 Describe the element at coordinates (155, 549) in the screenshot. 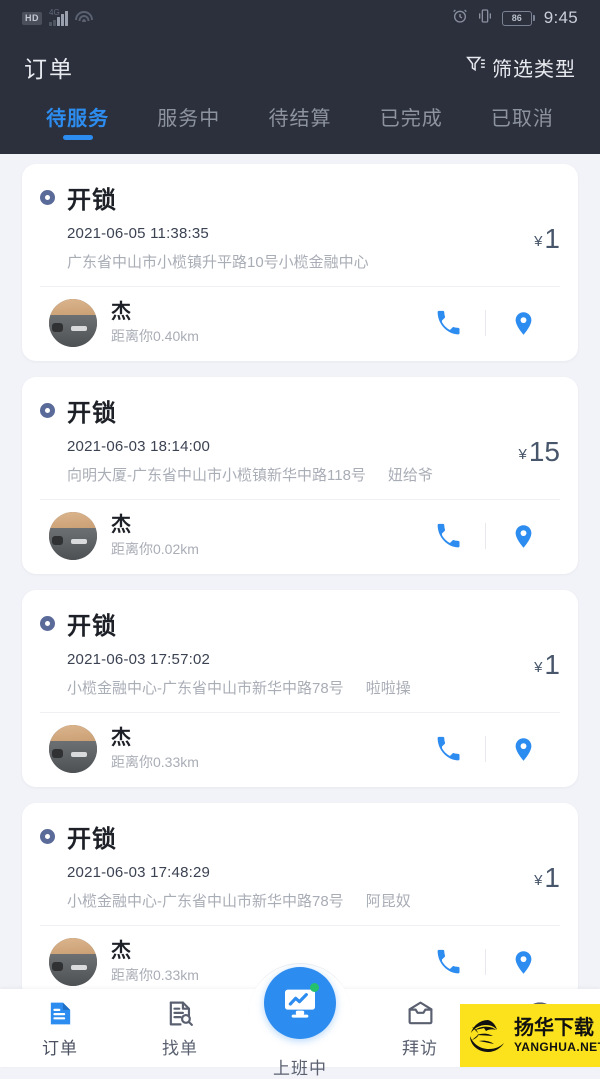

I see `customer-distance: 距离你0.02km` at that location.